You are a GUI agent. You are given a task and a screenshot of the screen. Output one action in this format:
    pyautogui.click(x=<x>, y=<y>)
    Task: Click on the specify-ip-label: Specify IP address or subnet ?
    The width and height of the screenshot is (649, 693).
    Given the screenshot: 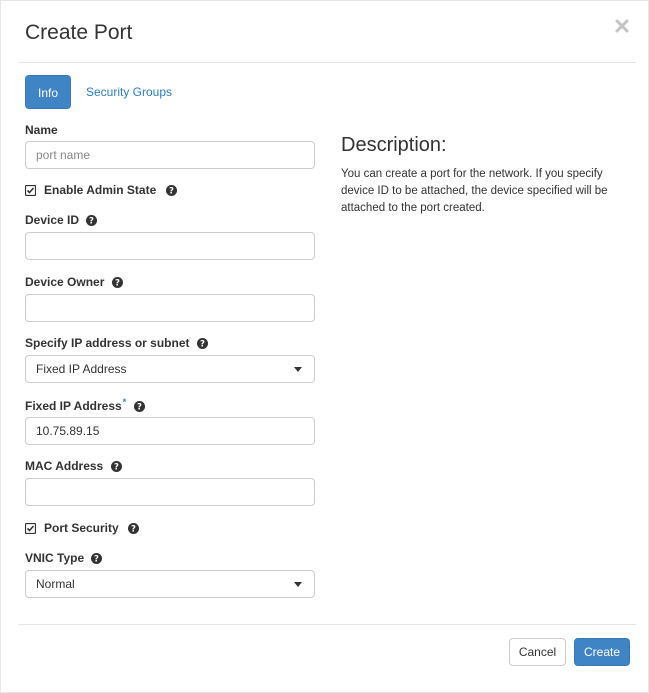 What is the action you would take?
    pyautogui.click(x=116, y=344)
    